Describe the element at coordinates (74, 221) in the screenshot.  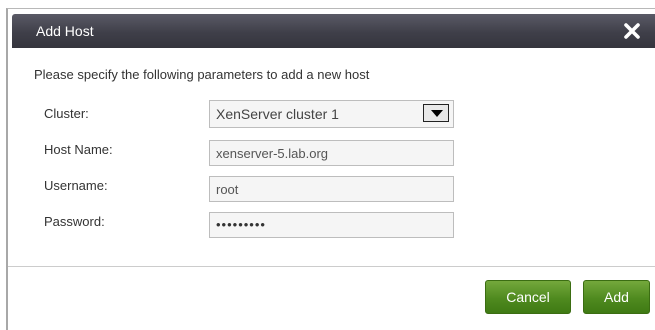
I see `password-label: Password:` at that location.